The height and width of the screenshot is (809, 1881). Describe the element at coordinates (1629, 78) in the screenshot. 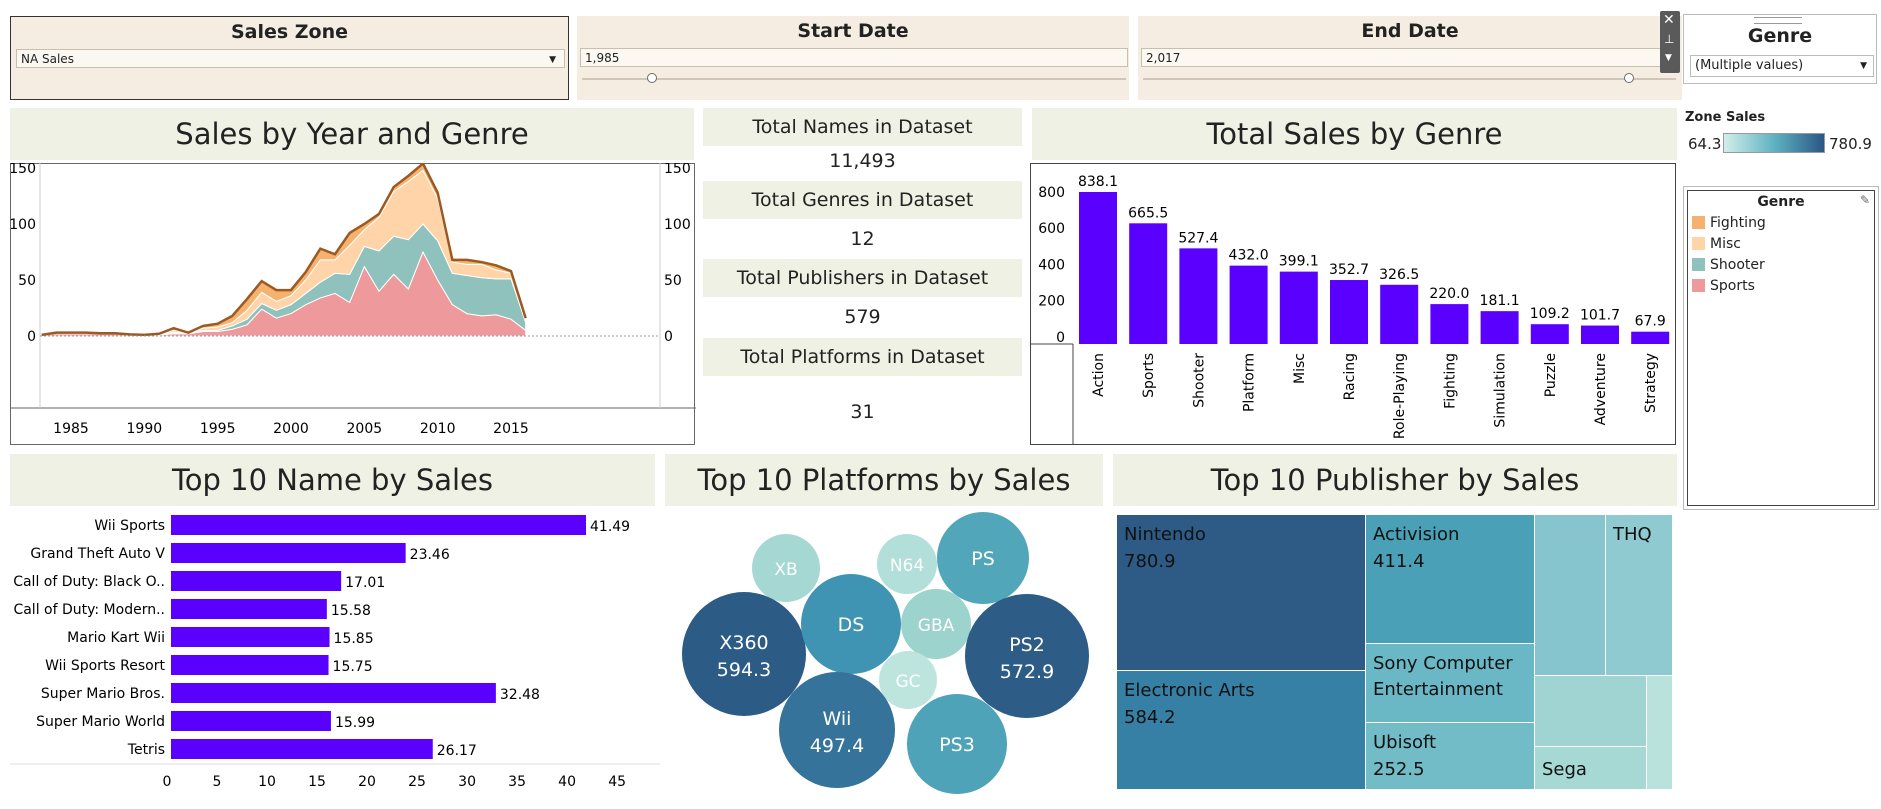

I see `end-date-slider-handle` at that location.